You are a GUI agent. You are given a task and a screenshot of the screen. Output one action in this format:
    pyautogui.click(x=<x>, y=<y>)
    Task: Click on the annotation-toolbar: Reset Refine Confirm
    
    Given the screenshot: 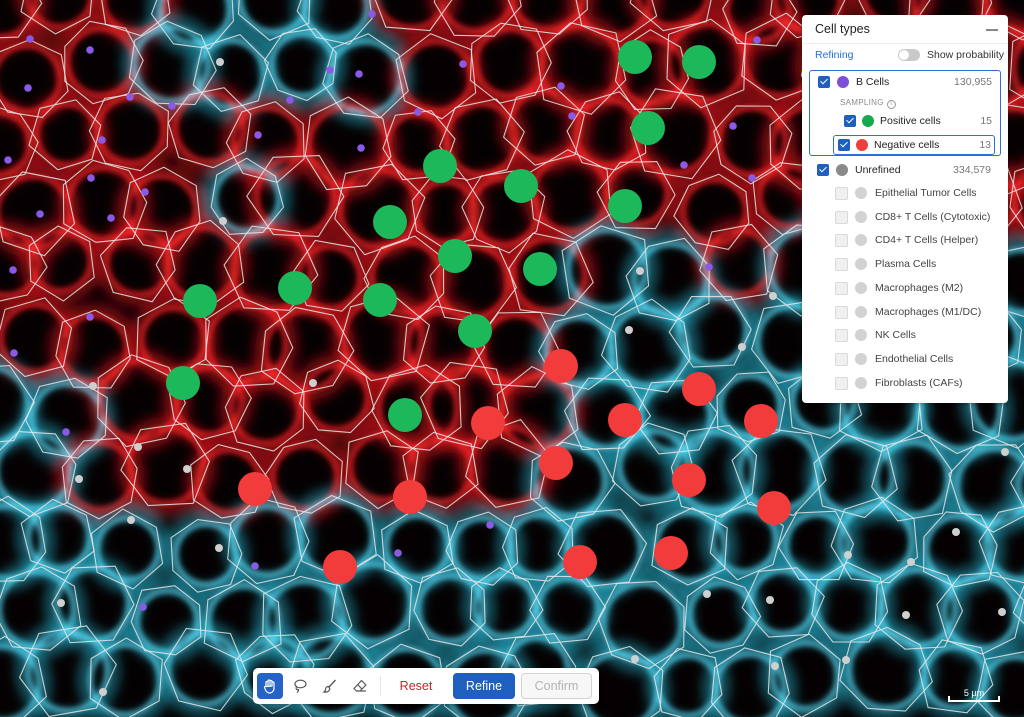 What is the action you would take?
    pyautogui.click(x=426, y=686)
    